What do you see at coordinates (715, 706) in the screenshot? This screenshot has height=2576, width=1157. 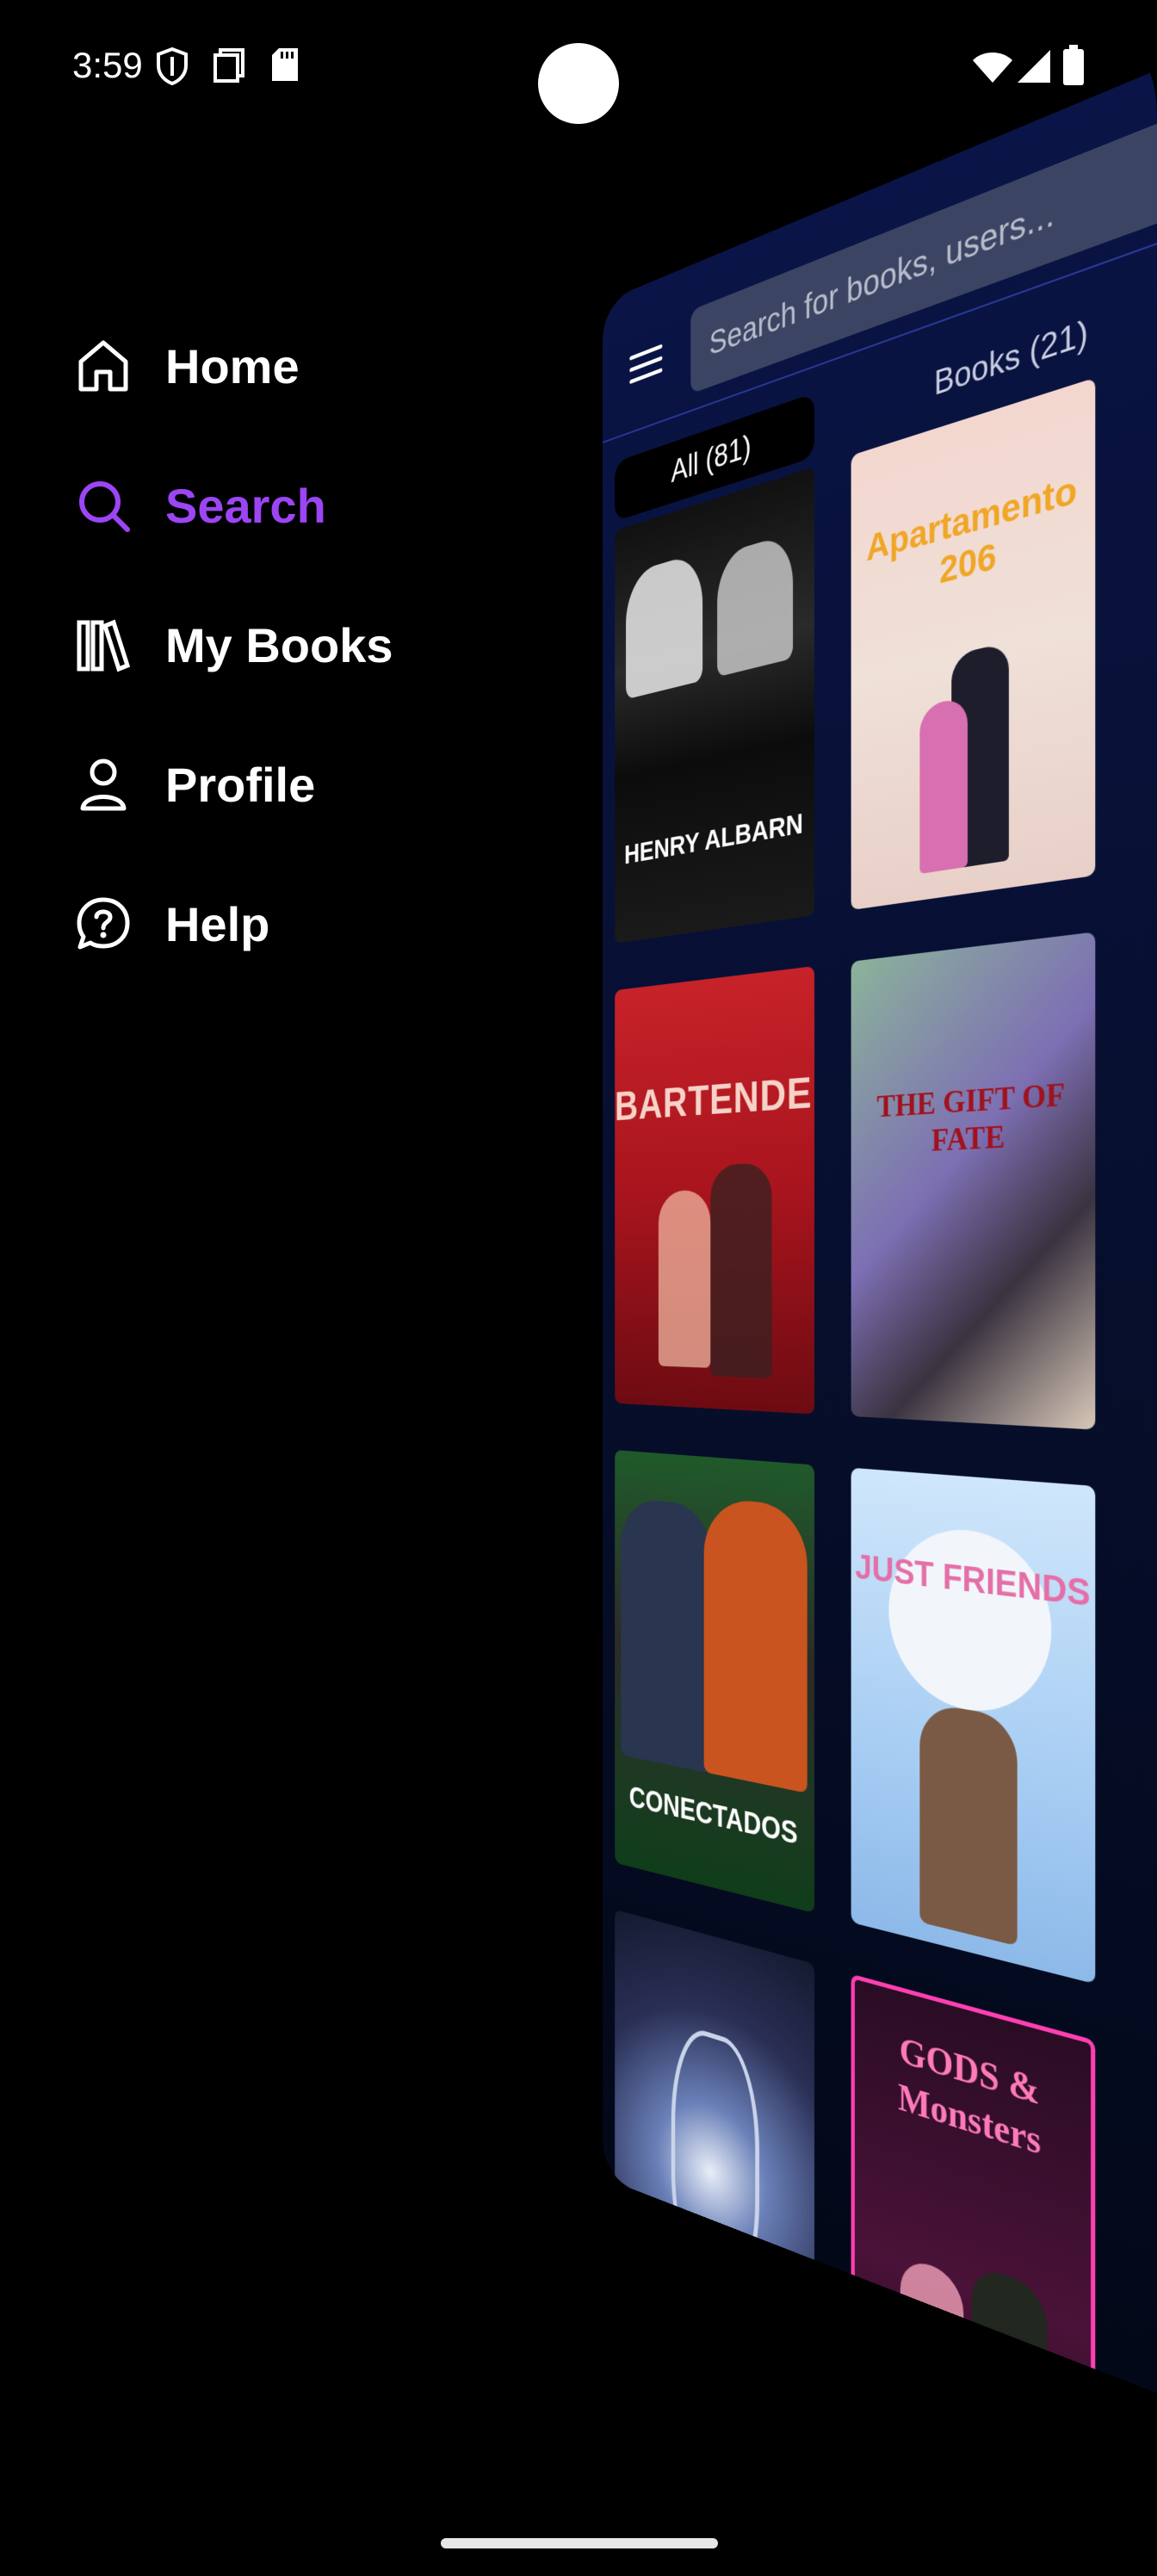 I see `book-cover: HENRY ALBARN` at bounding box center [715, 706].